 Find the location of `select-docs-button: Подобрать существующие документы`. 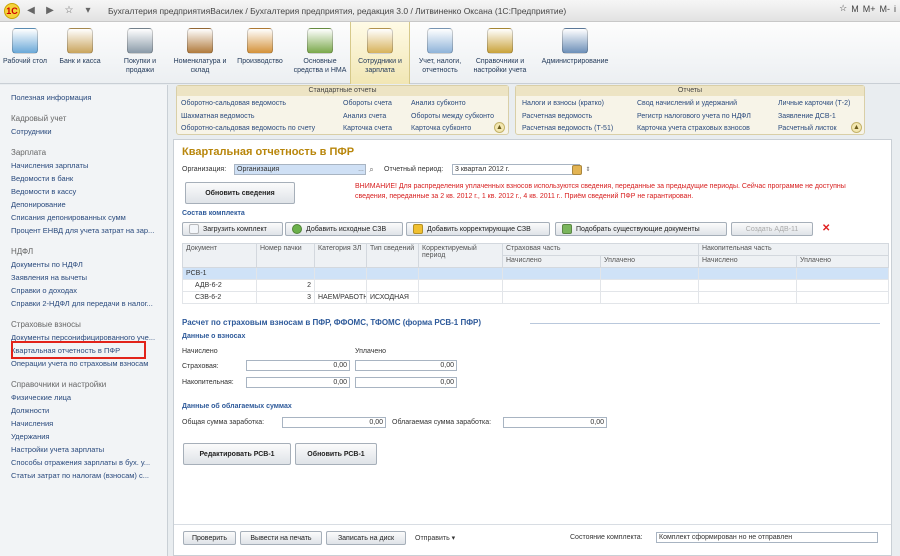

select-docs-button: Подобрать существующие документы is located at coordinates (641, 229).